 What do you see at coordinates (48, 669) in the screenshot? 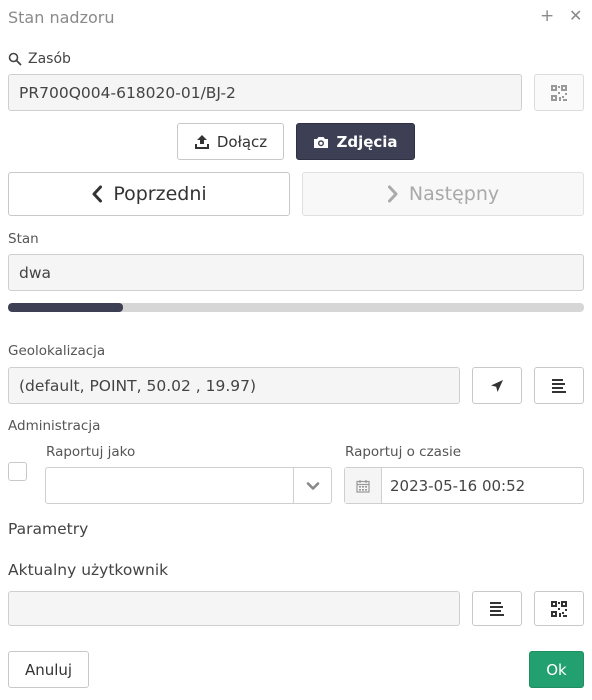
I see `cancel-button: Anuluj` at bounding box center [48, 669].